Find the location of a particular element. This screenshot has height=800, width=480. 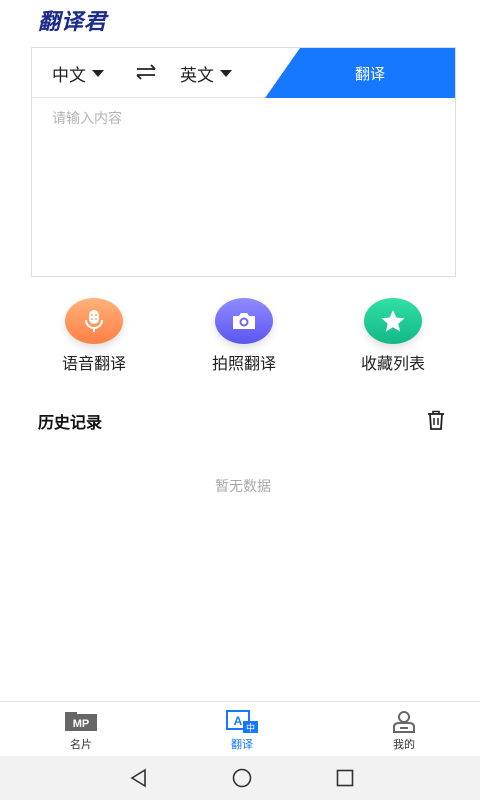

profile-icon is located at coordinates (404, 722).